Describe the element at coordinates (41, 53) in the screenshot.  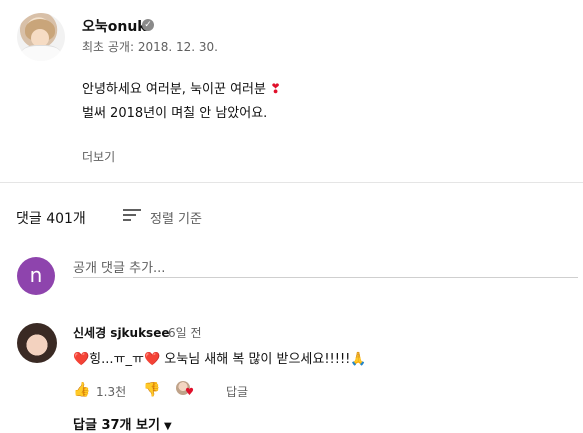
I see `avatar-shirt` at that location.